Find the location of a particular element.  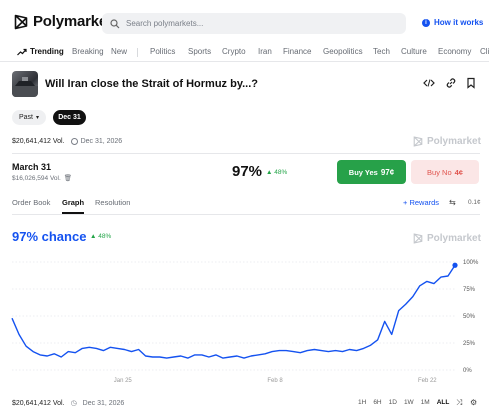

x-tick-label: Jan 25 is located at coordinates (123, 381).